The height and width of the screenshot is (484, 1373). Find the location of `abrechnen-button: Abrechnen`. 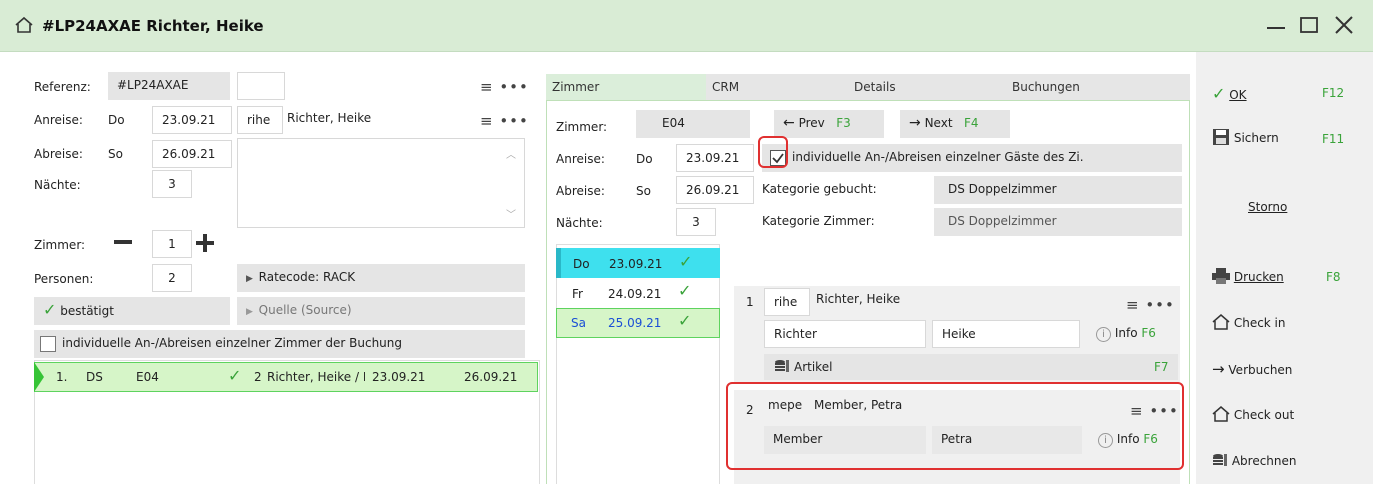

abrechnen-button: Abrechnen is located at coordinates (1287, 461).